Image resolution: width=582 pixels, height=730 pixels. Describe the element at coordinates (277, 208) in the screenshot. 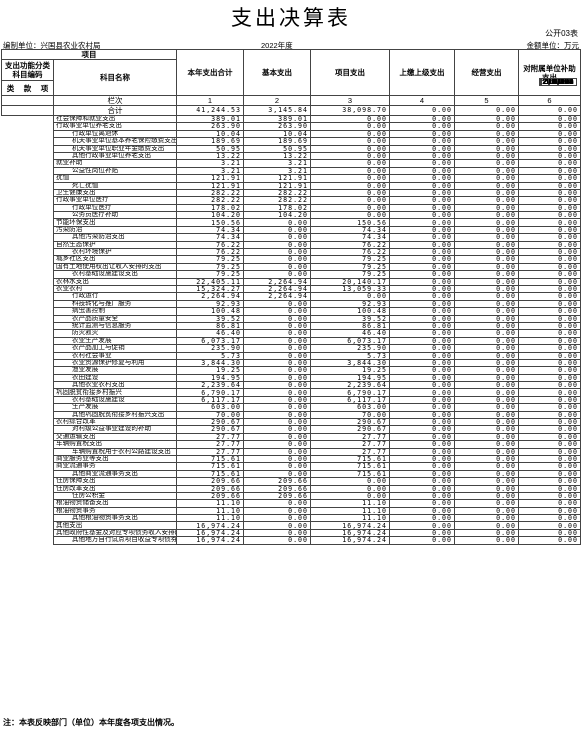

I see `amount-cell: 178.02` at that location.